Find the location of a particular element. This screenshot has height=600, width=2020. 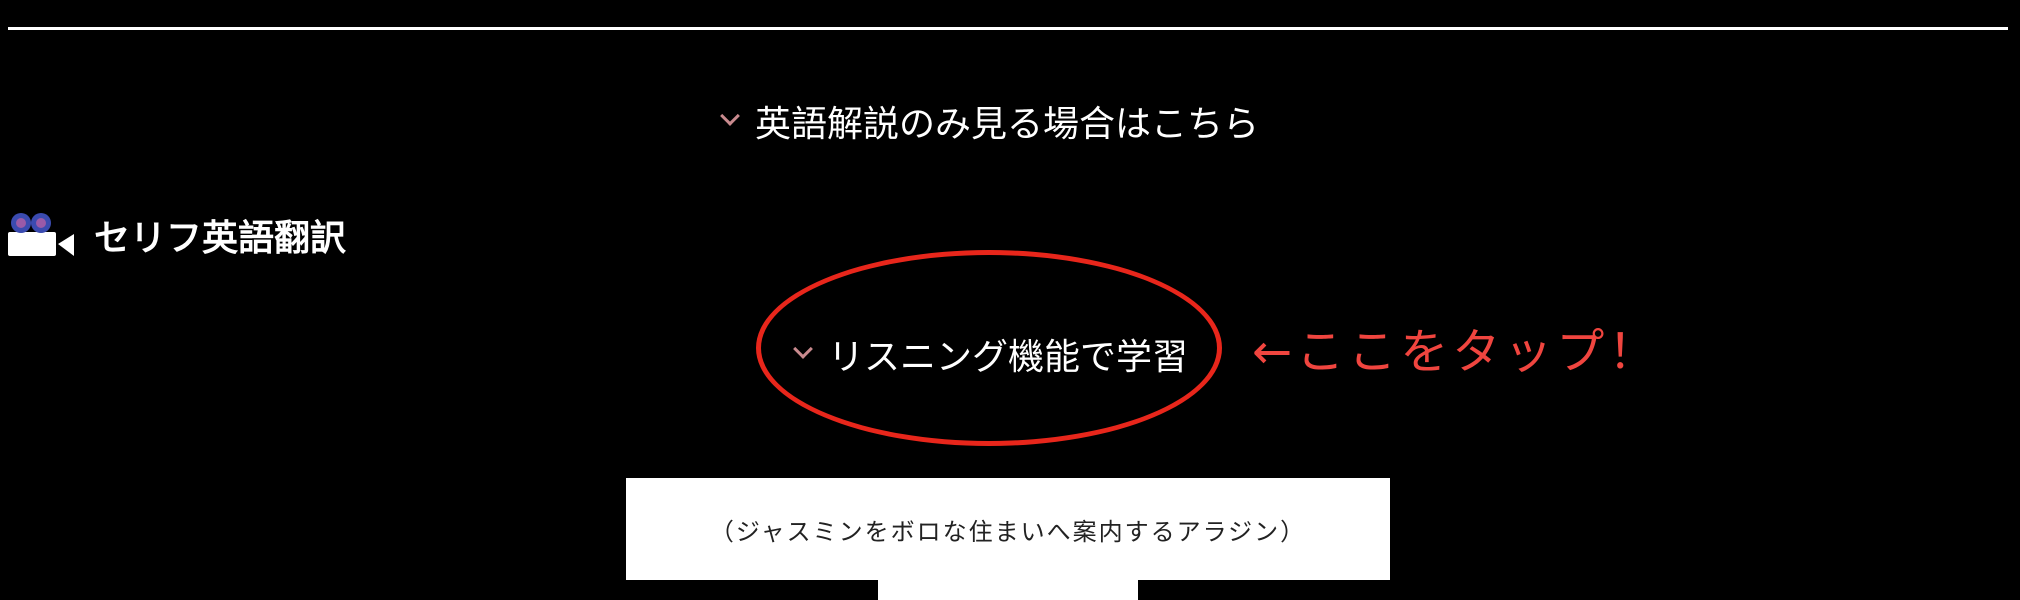

listening-toggle: リスニング機能で学習 is located at coordinates (991, 354).